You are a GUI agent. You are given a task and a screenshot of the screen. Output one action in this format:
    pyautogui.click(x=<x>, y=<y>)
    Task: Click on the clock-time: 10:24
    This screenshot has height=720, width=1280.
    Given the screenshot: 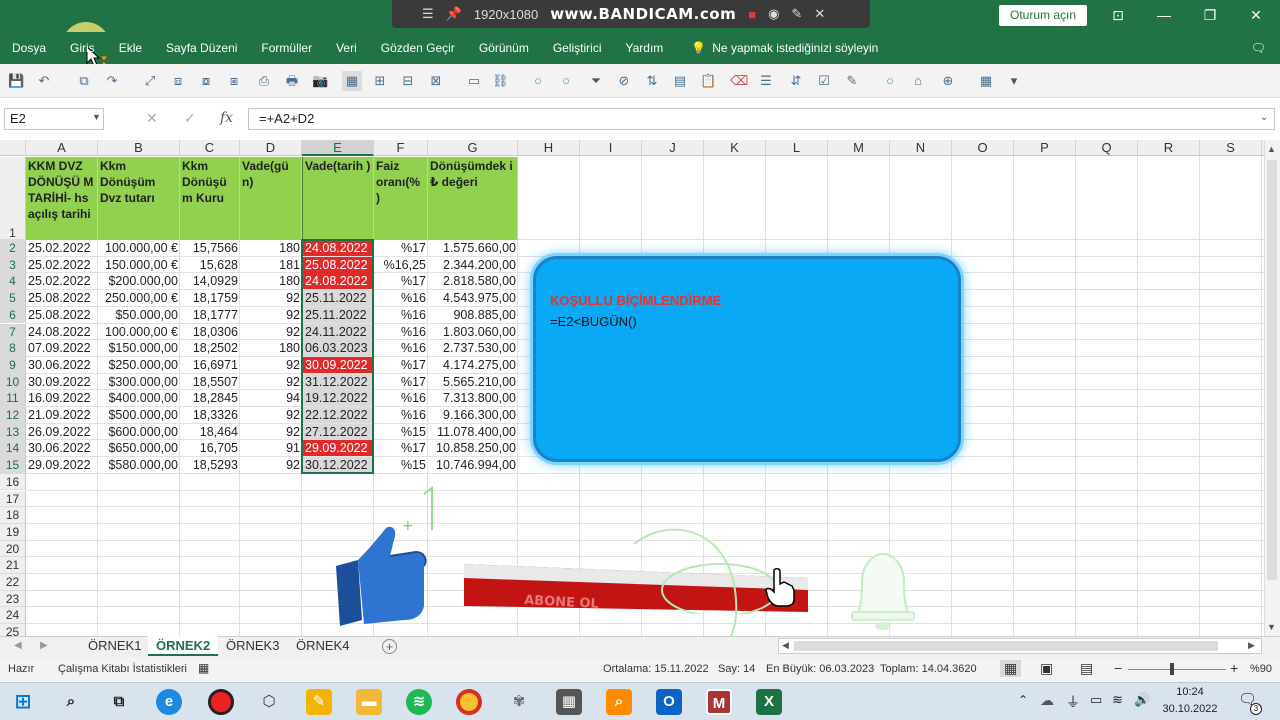 What is the action you would take?
    pyautogui.click(x=1190, y=692)
    